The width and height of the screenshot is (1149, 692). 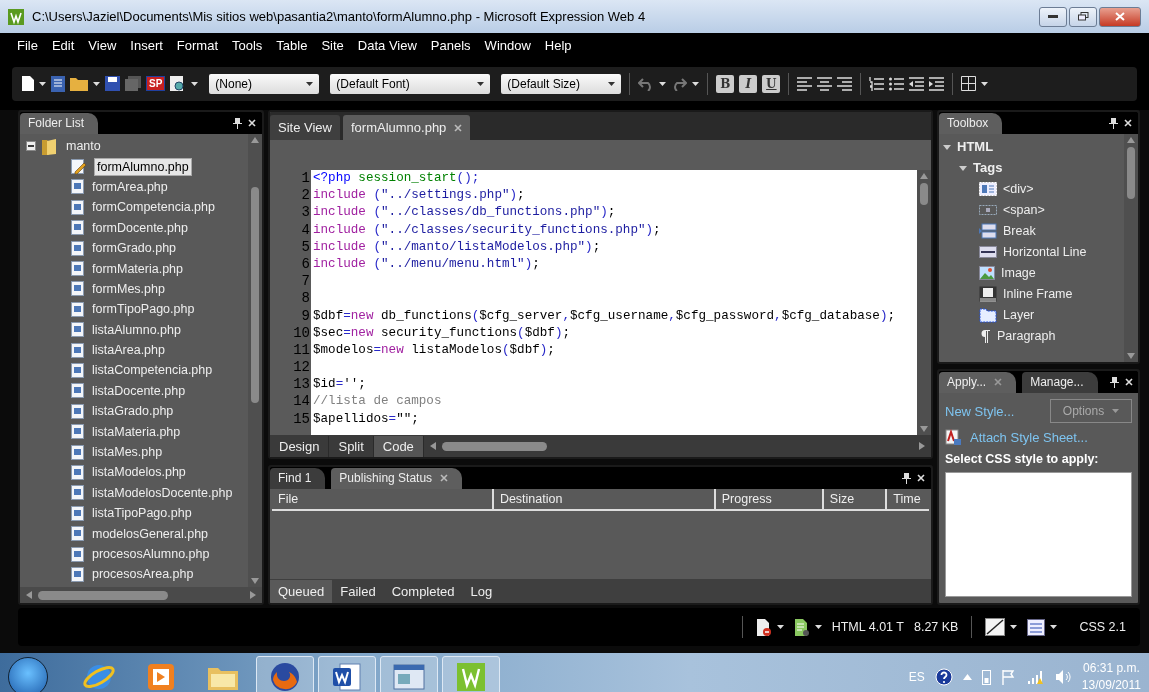 I want to click on filter-tab: Failed, so click(x=358, y=591).